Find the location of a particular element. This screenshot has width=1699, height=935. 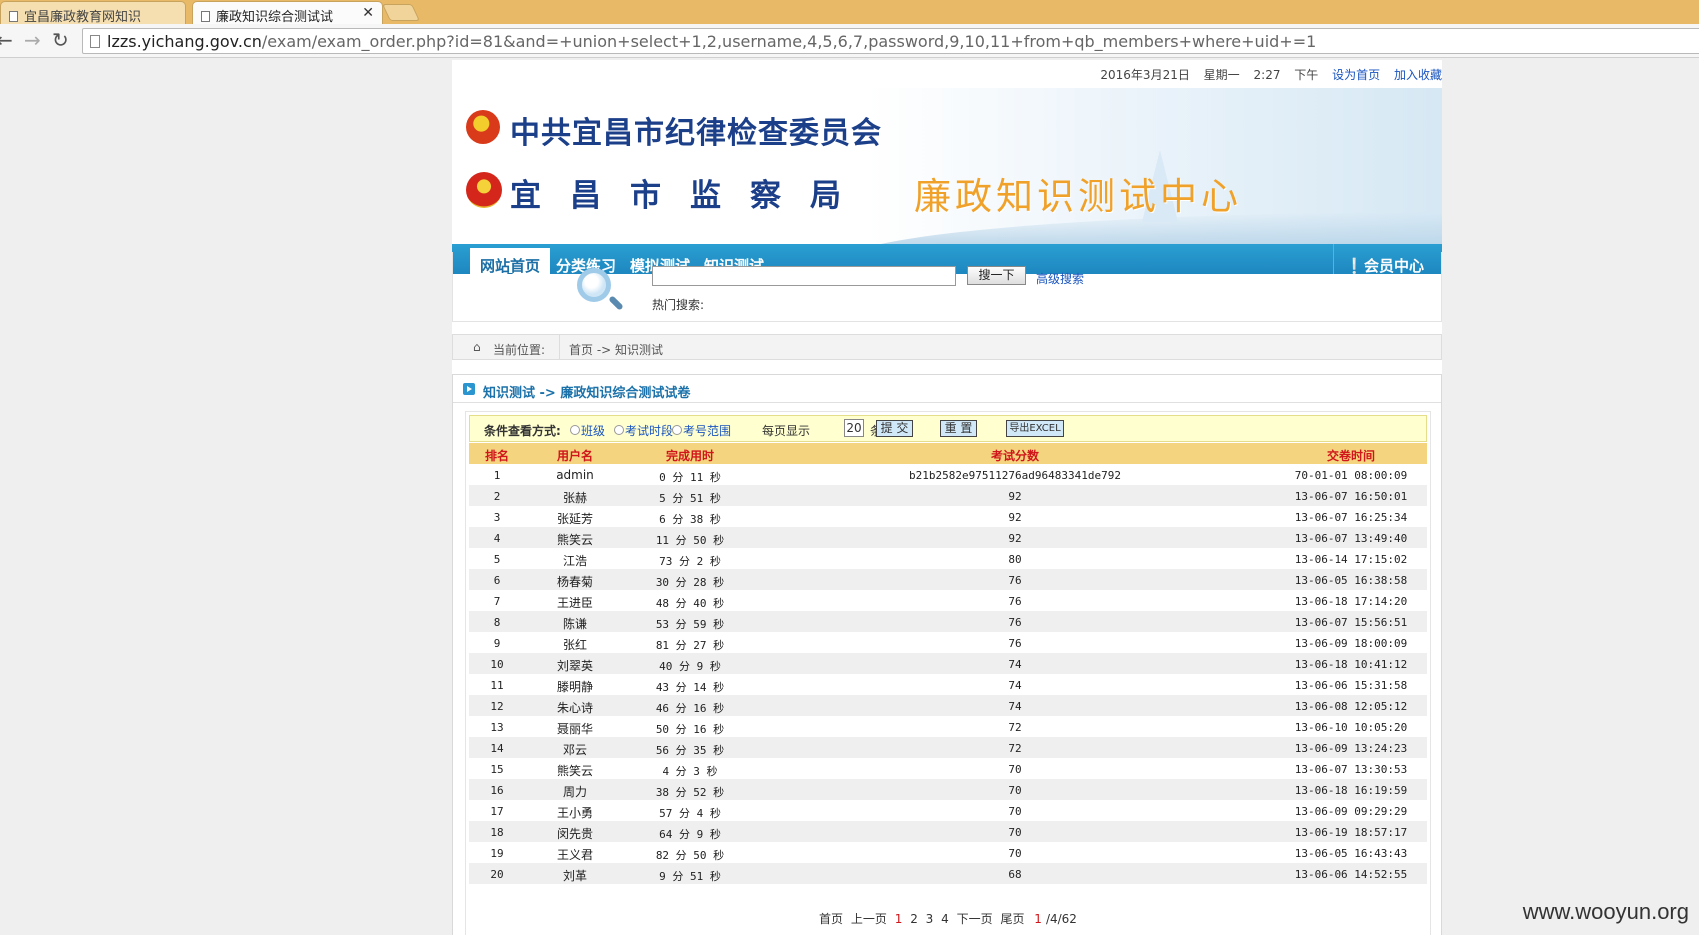

cell-score: b21b2582e97511276ad96483341de792 is located at coordinates (1015, 475).